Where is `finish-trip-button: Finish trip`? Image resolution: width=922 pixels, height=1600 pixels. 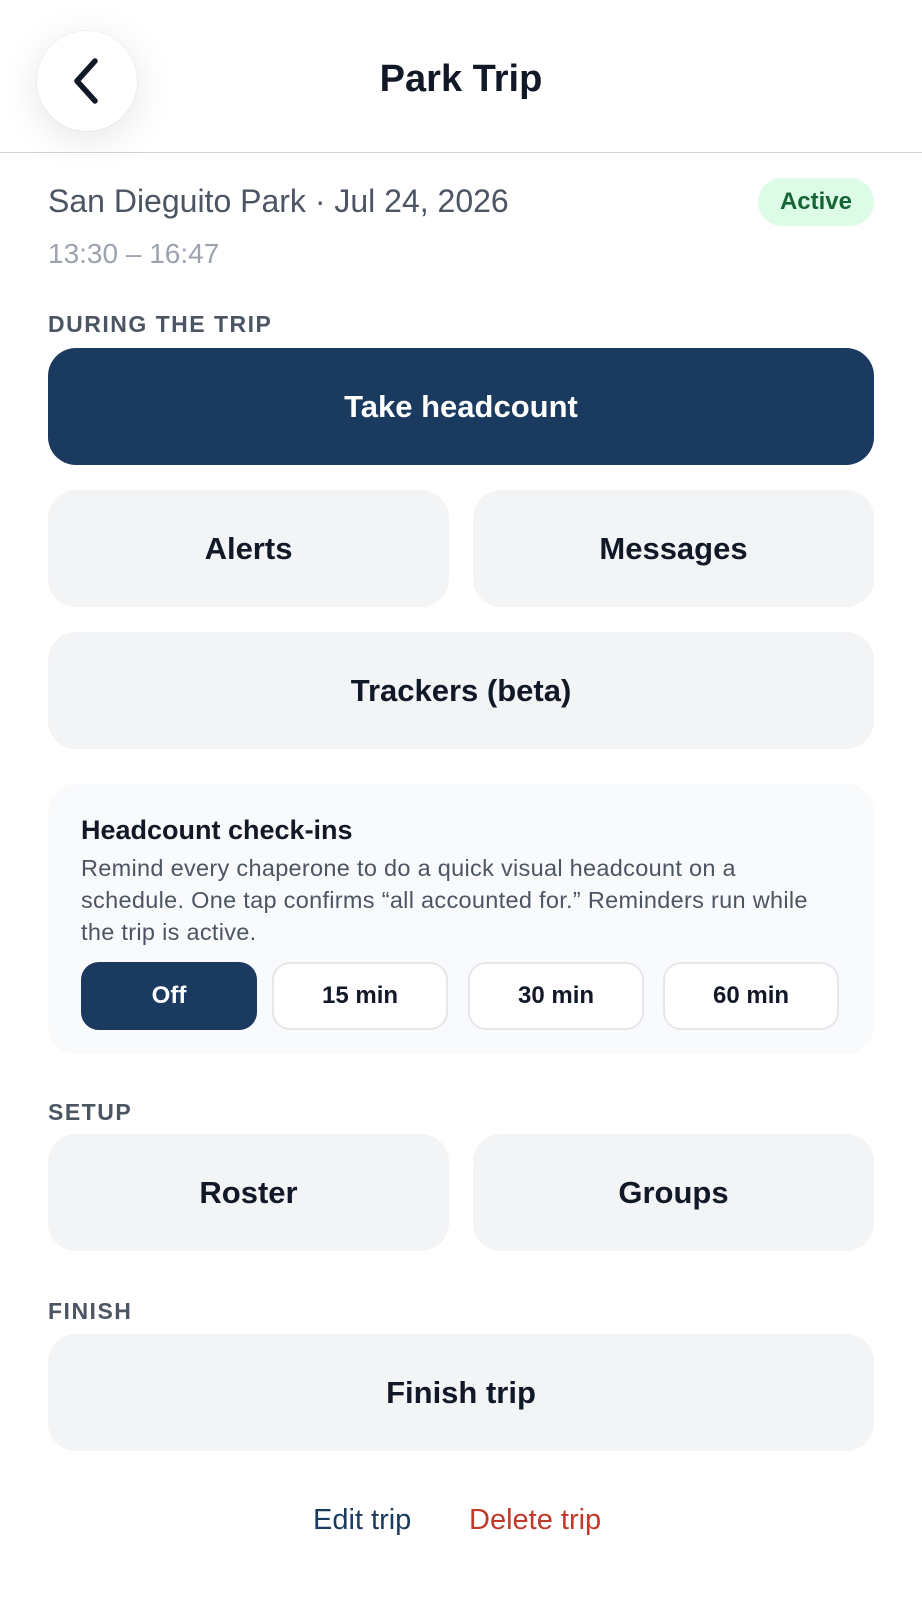
finish-trip-button: Finish trip is located at coordinates (461, 1392).